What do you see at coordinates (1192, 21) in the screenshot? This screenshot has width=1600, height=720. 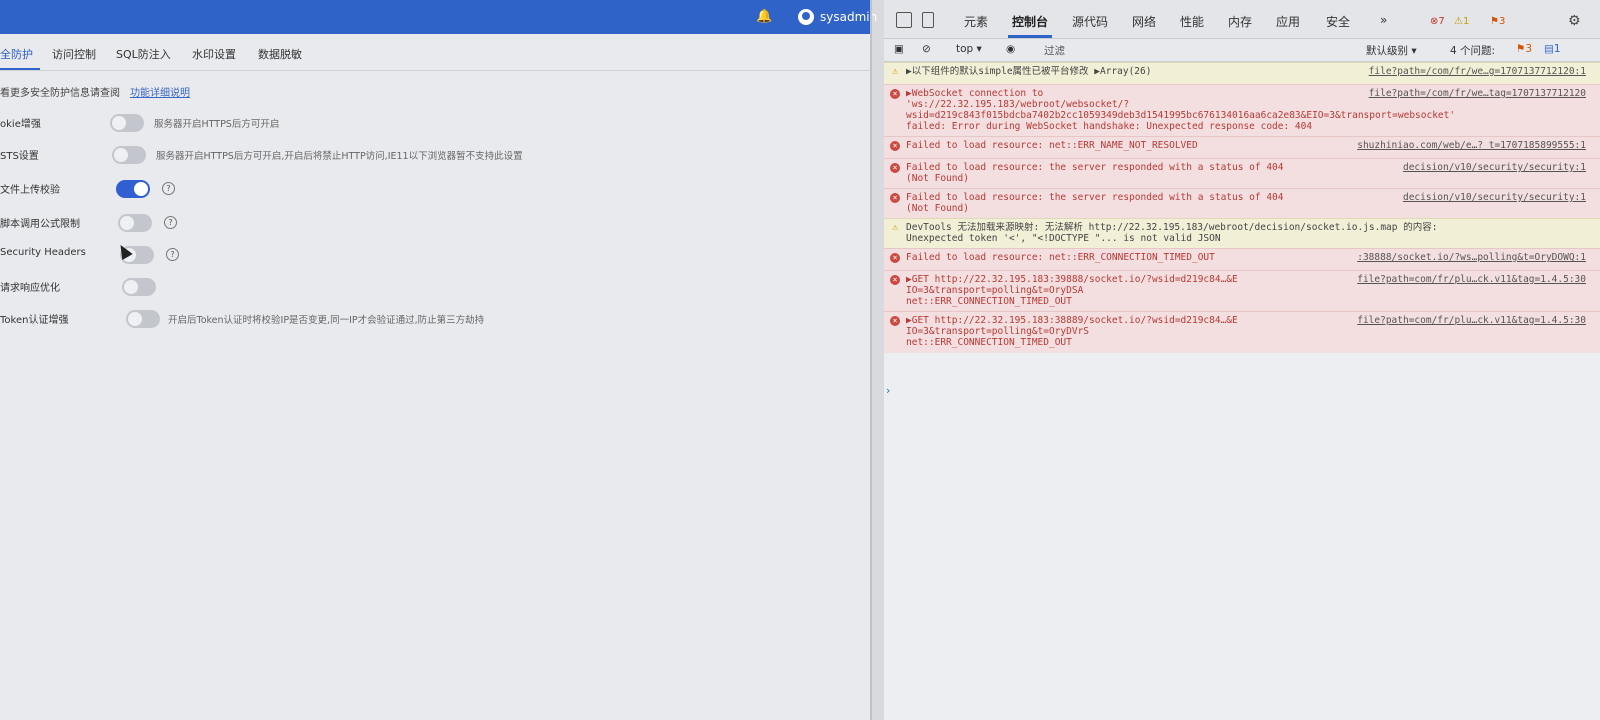 I see `tab-performance: 性能` at bounding box center [1192, 21].